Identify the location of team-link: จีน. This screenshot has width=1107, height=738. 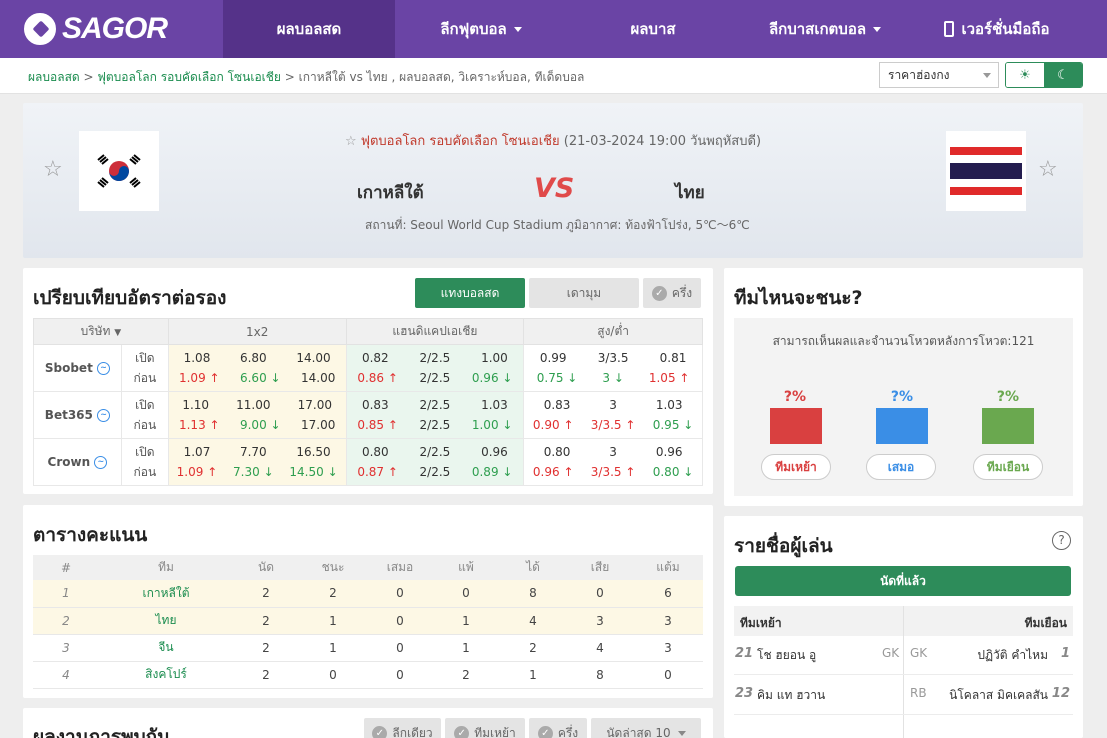
(166, 648).